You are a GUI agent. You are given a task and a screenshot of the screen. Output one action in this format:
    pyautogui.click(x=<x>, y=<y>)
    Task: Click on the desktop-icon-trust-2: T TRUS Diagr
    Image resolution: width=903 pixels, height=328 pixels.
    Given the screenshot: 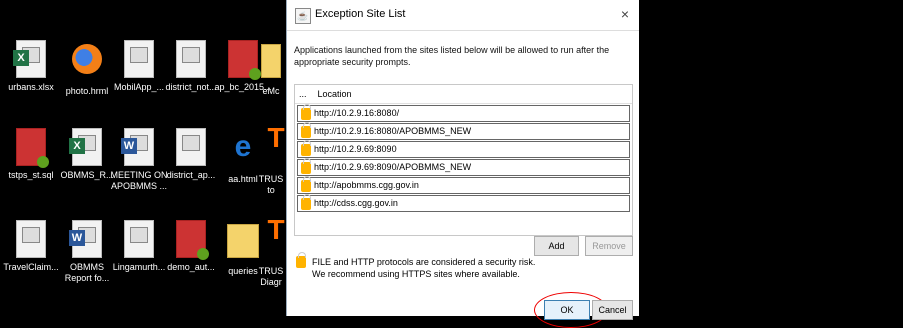 What is the action you would take?
    pyautogui.click(x=271, y=254)
    